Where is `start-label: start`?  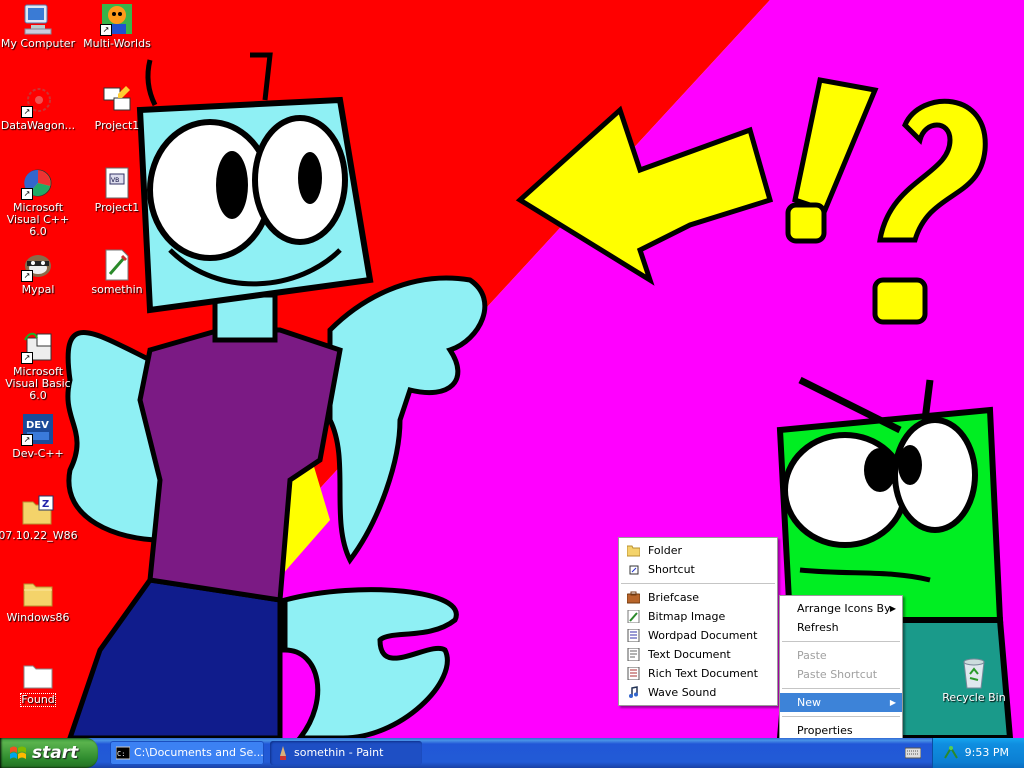 start-label: start is located at coordinates (55, 753).